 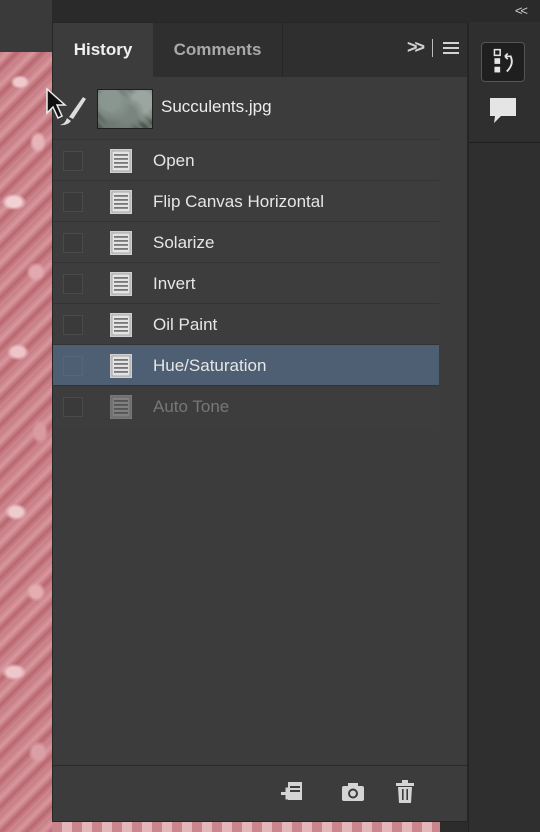 I want to click on history-state-row: Invert, so click(x=246, y=282).